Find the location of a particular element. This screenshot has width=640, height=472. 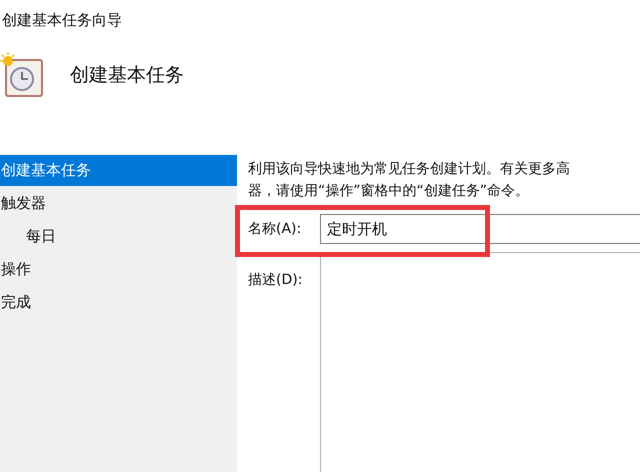

window-title: 创建基本任务向导 is located at coordinates (62, 20).